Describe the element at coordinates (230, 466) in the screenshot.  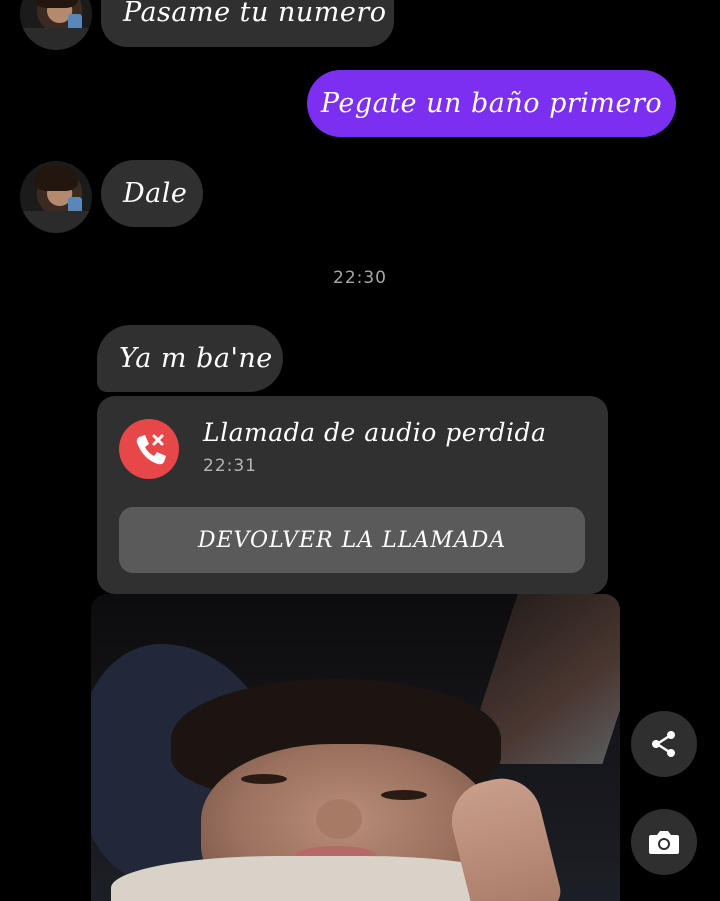
I see `missed-call-time: 22:31` at that location.